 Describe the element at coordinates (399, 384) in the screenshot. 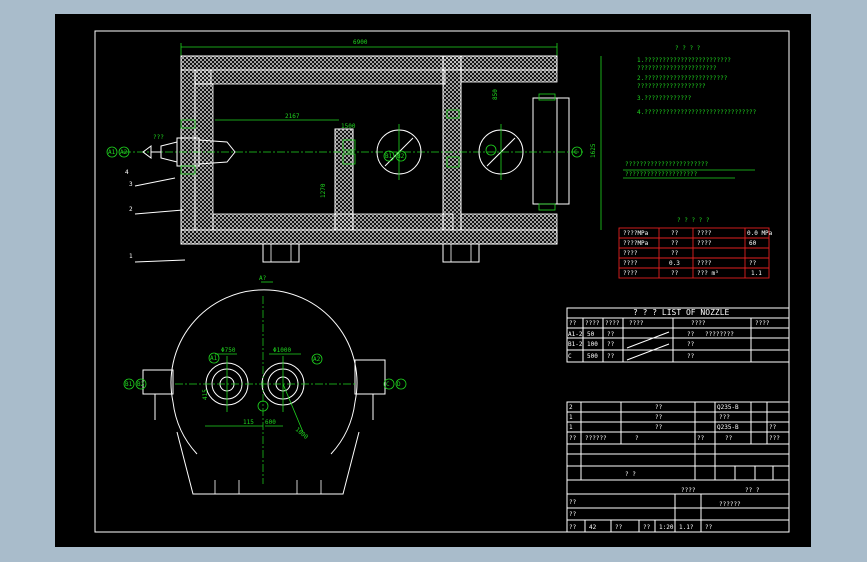

I see `svg-text: D` at that location.